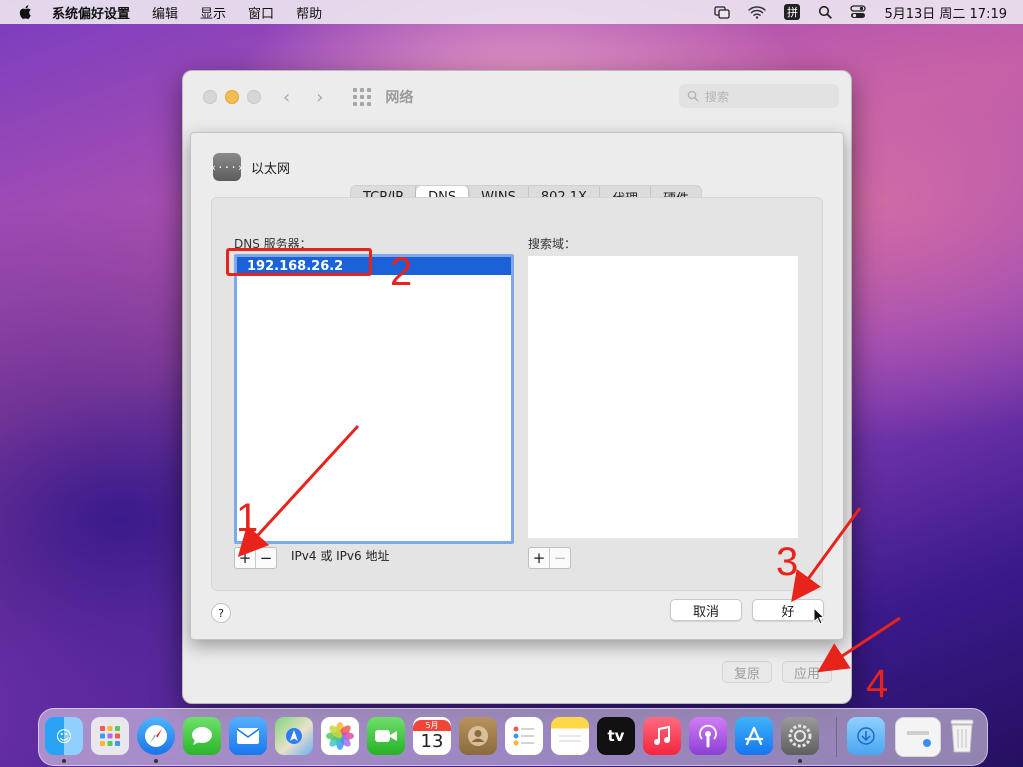 The height and width of the screenshot is (767, 1023). What do you see at coordinates (432, 741) in the screenshot?
I see `calendar-day: 13` at bounding box center [432, 741].